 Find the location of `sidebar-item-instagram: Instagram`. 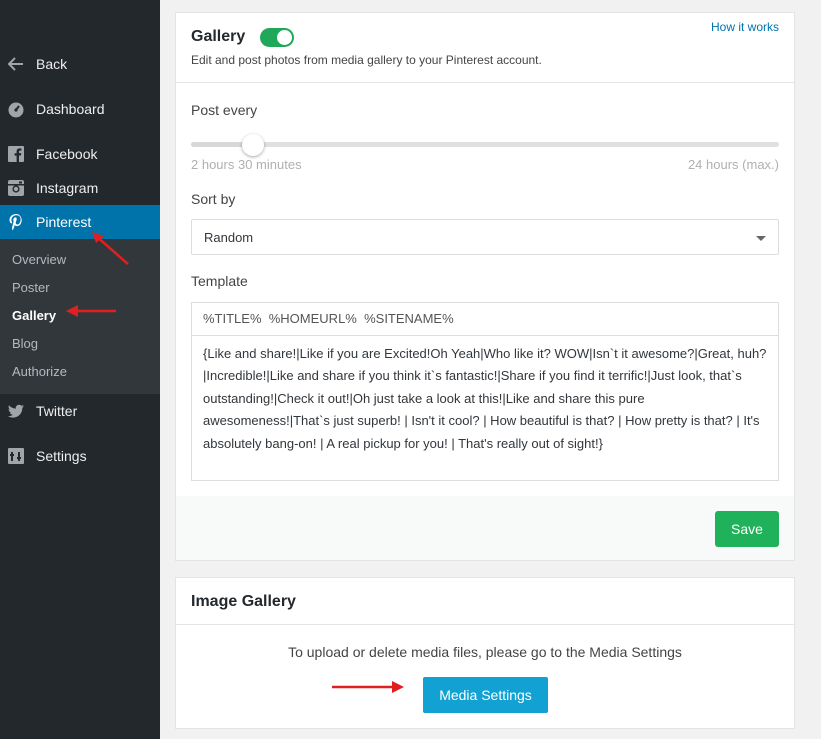

sidebar-item-instagram: Instagram is located at coordinates (80, 188).